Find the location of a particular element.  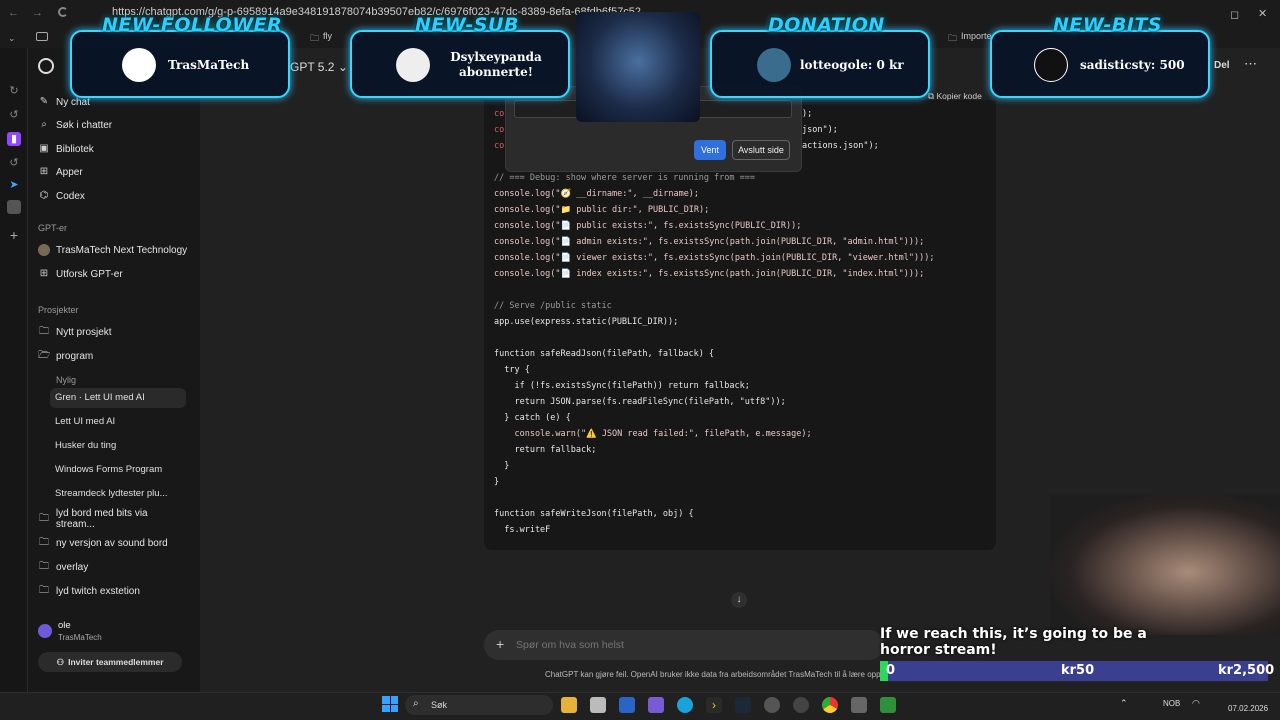

code-fragment: json"); is located at coordinates (820, 130).